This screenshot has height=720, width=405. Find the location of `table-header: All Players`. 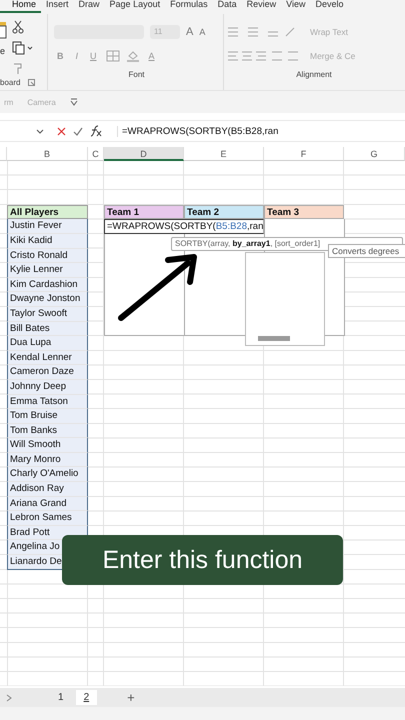

table-header: All Players is located at coordinates (47, 212).